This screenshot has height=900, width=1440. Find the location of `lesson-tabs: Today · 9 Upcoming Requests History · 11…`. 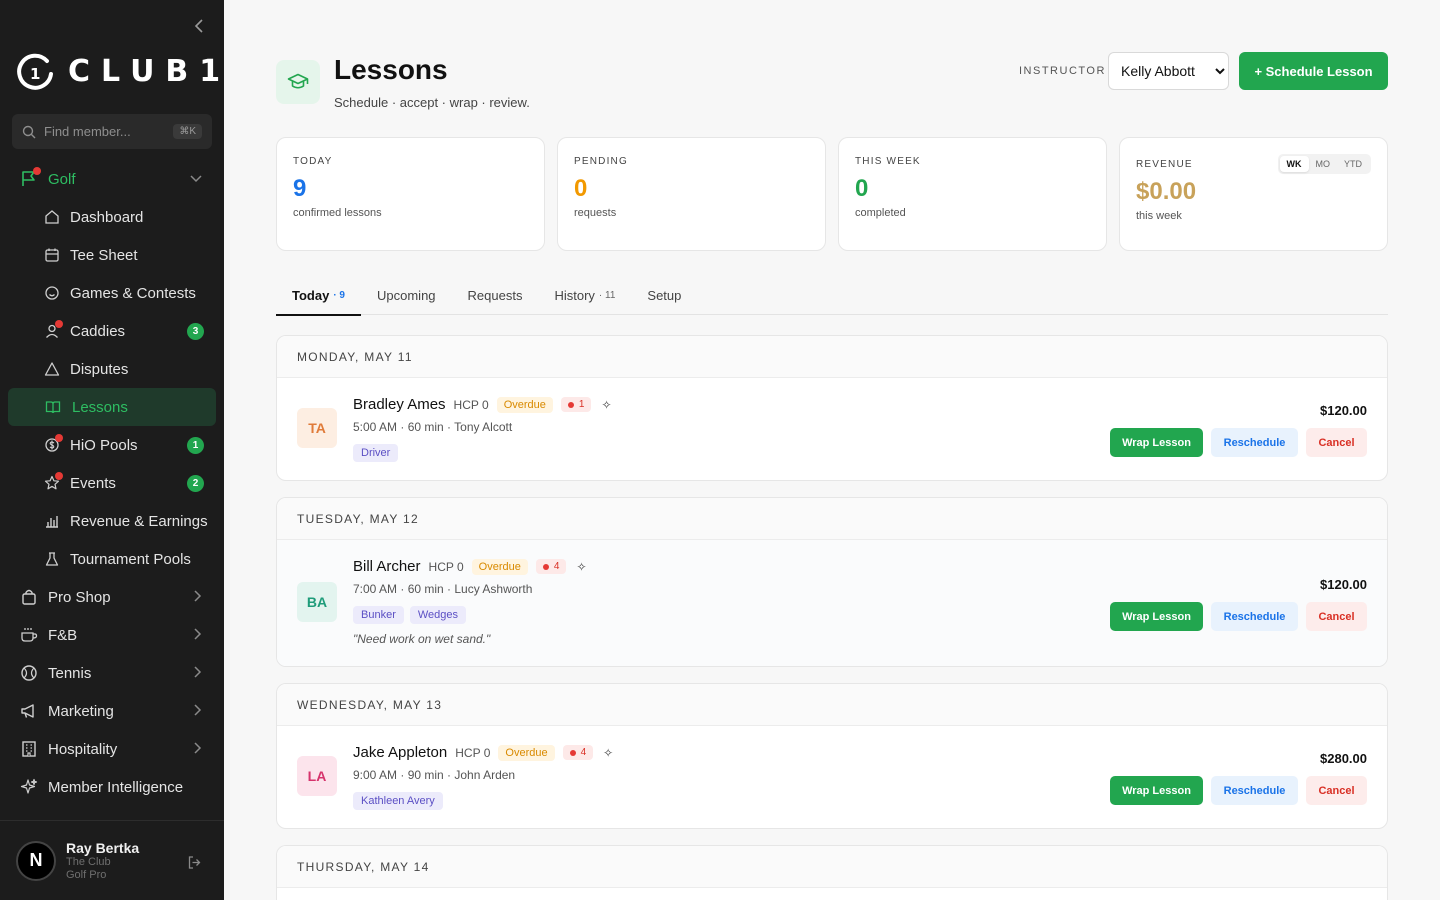

lesson-tabs: Today · 9 Upcoming Requests History · 11… is located at coordinates (832, 296).